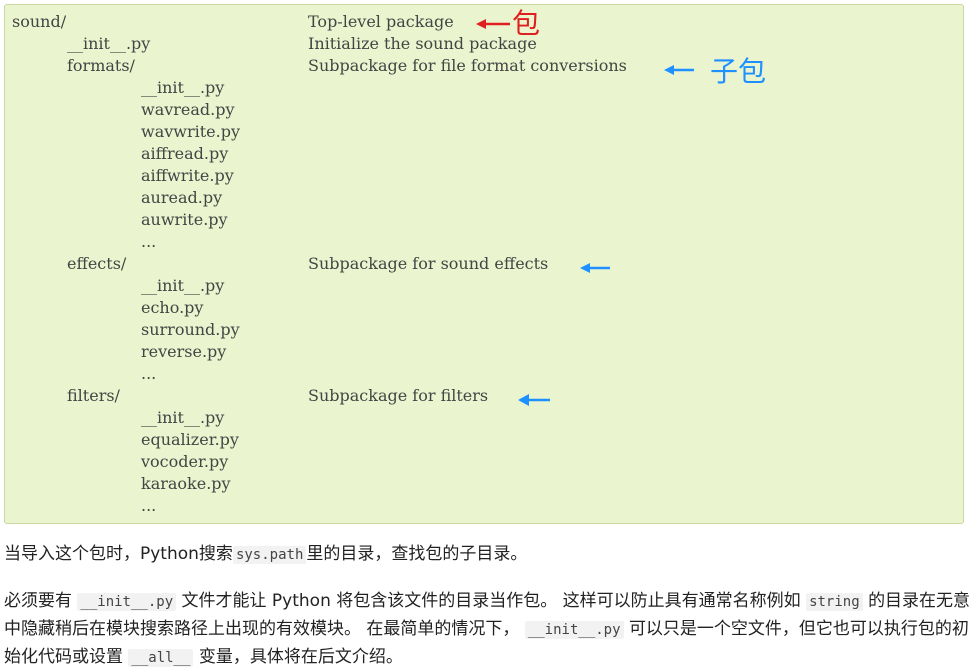 This screenshot has height=672, width=978. Describe the element at coordinates (184, 351) in the screenshot. I see `tree-entry-name: reverse.py` at that location.